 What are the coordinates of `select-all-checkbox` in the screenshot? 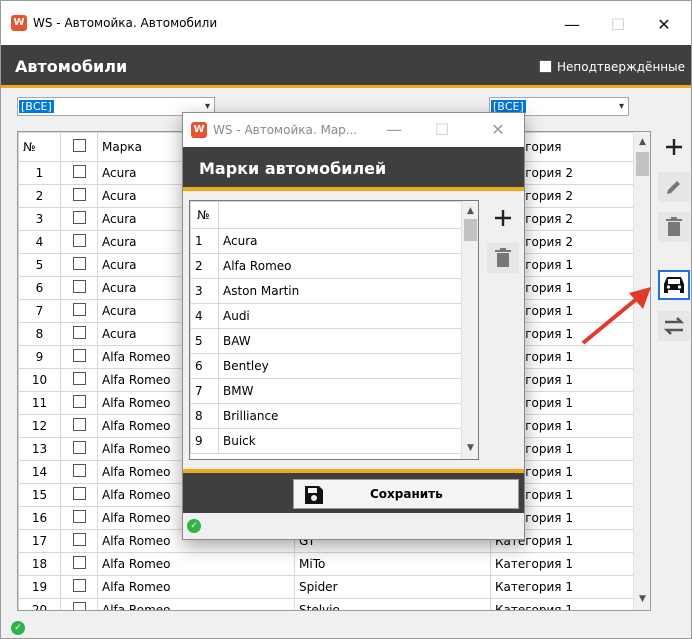 It's located at (79, 145).